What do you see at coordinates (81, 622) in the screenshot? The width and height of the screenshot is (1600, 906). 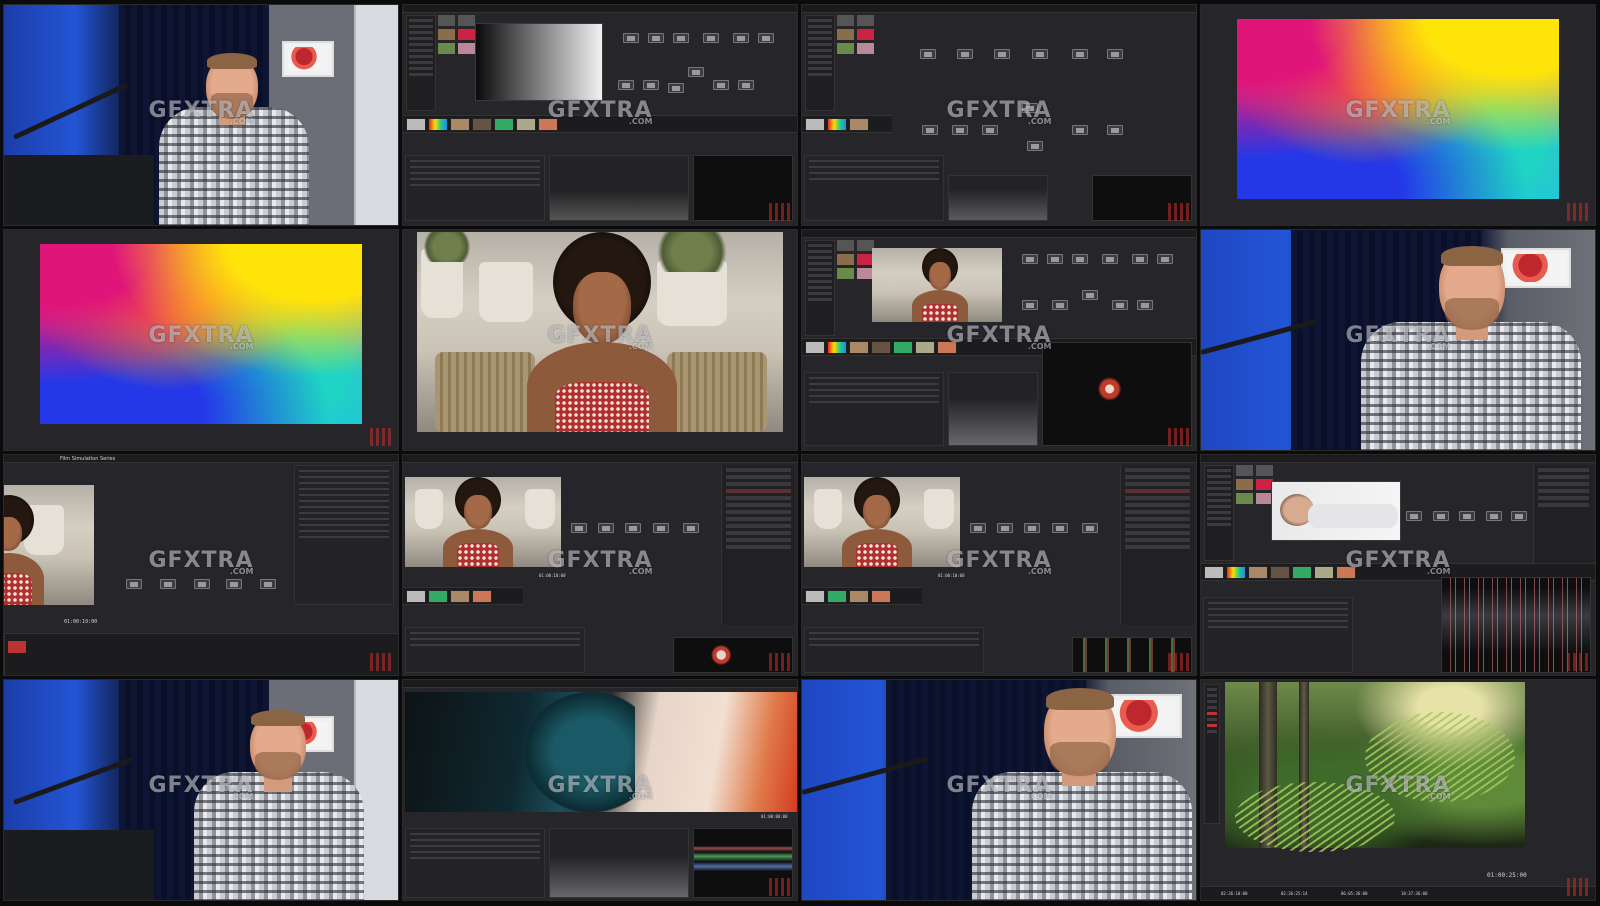 I see `viewer-timecode: 01:00:10:00` at bounding box center [81, 622].